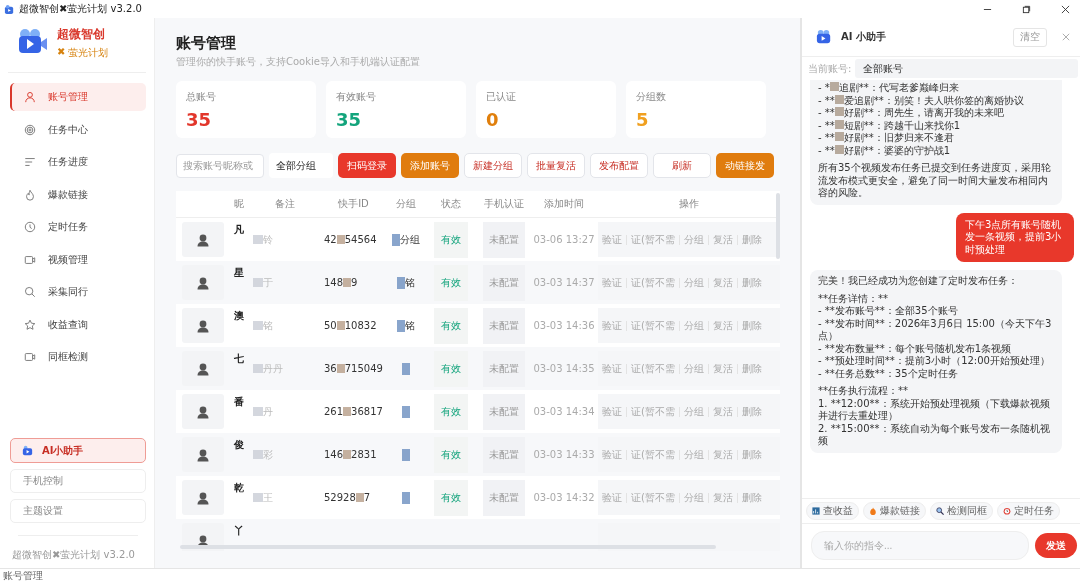  I want to click on toolbar-button: 新建分组, so click(493, 165).